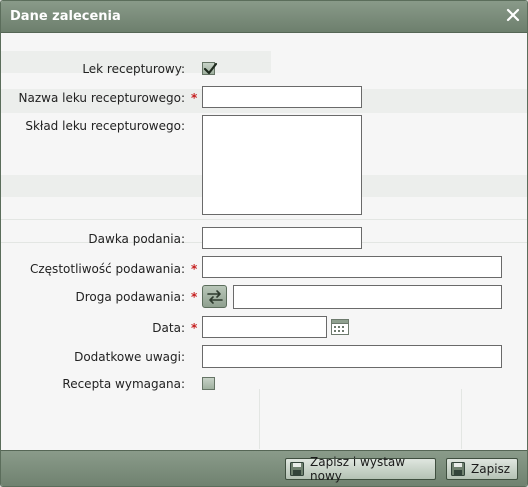 Image resolution: width=528 pixels, height=487 pixels. I want to click on checkmark-icon, so click(210, 68).